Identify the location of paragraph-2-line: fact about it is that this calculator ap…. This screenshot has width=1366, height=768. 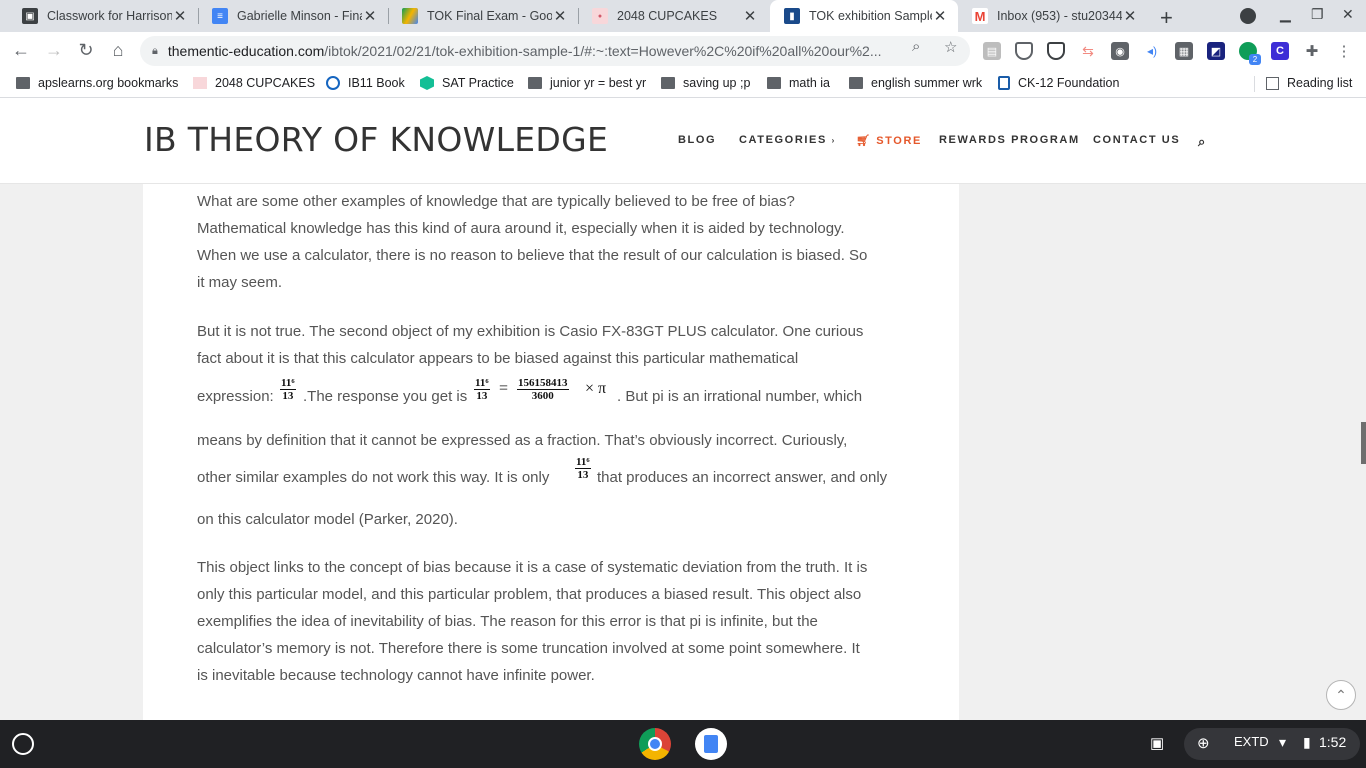
(498, 358).